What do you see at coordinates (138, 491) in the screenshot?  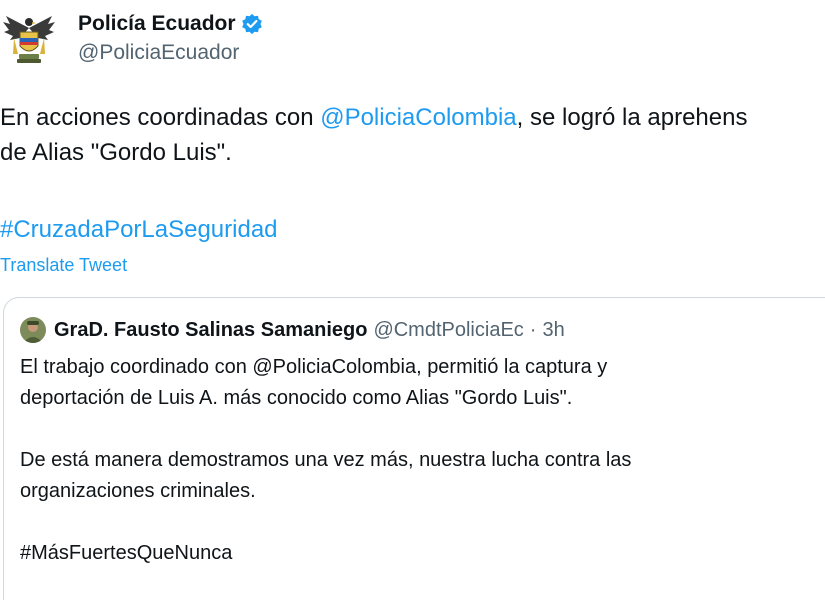 I see `quoted-line: organizaciones criminales.` at bounding box center [138, 491].